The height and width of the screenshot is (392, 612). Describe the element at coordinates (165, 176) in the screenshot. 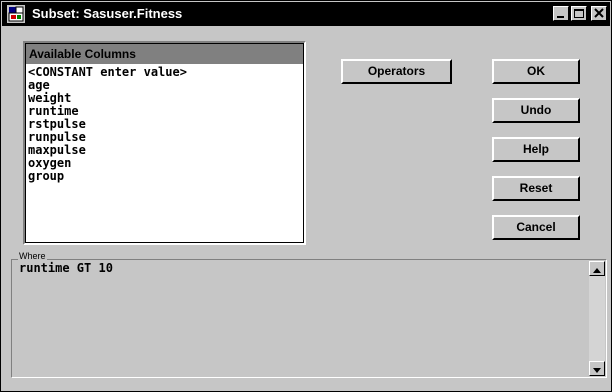

I see `list-item: group` at that location.